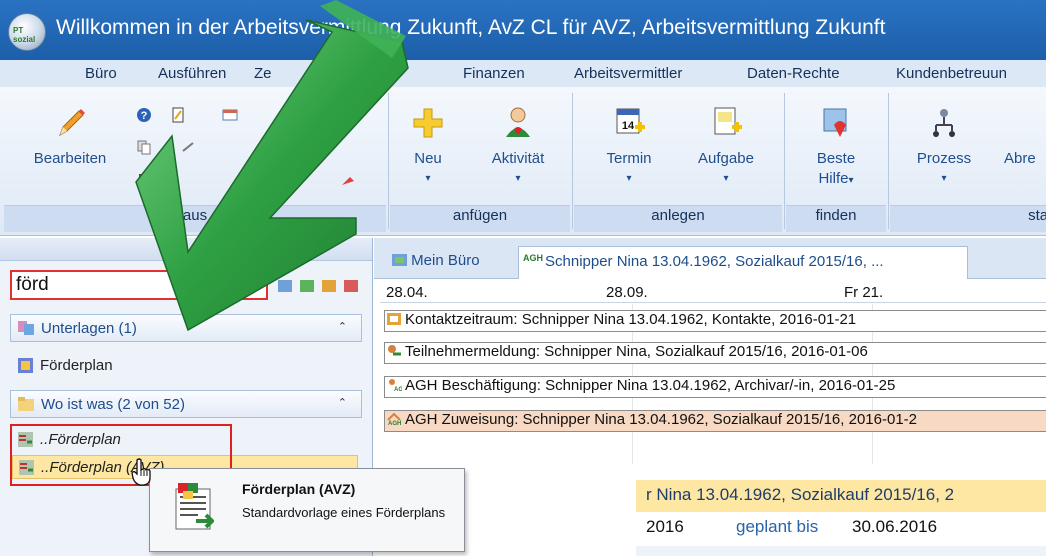 The height and width of the screenshot is (556, 1046). Describe the element at coordinates (178, 115) in the screenshot. I see `note-icon` at that location.